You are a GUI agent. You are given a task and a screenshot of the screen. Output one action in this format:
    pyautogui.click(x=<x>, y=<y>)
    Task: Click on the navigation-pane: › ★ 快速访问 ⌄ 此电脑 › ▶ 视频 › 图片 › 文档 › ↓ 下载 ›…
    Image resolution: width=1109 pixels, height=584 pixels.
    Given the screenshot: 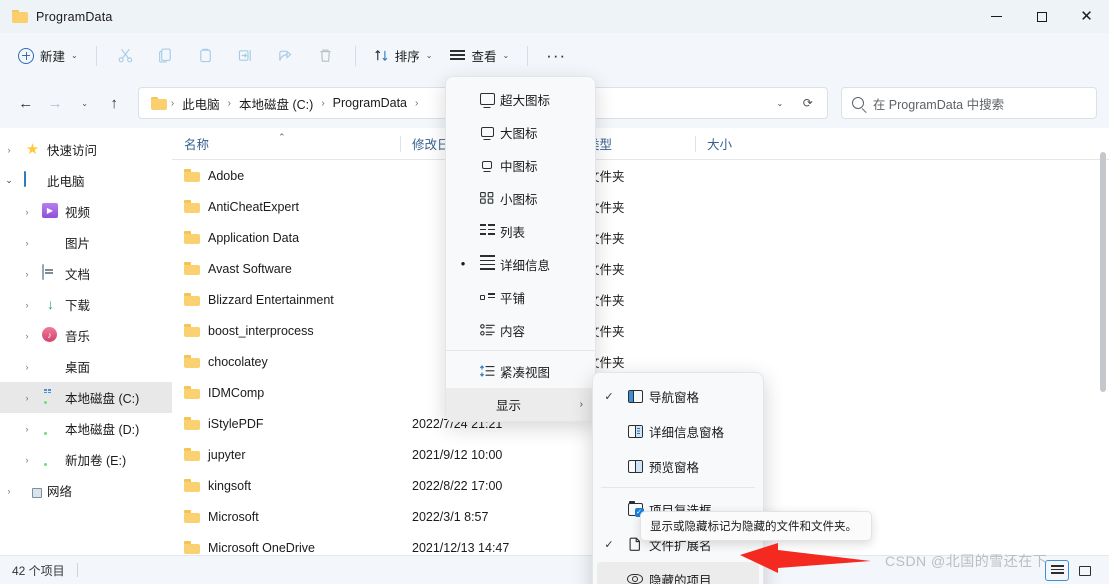 What is the action you would take?
    pyautogui.click(x=86, y=341)
    